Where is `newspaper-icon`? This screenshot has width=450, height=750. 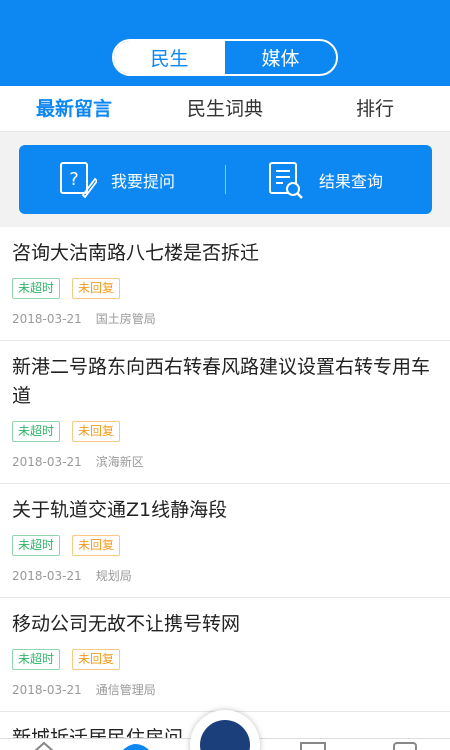
newspaper-icon is located at coordinates (313, 745).